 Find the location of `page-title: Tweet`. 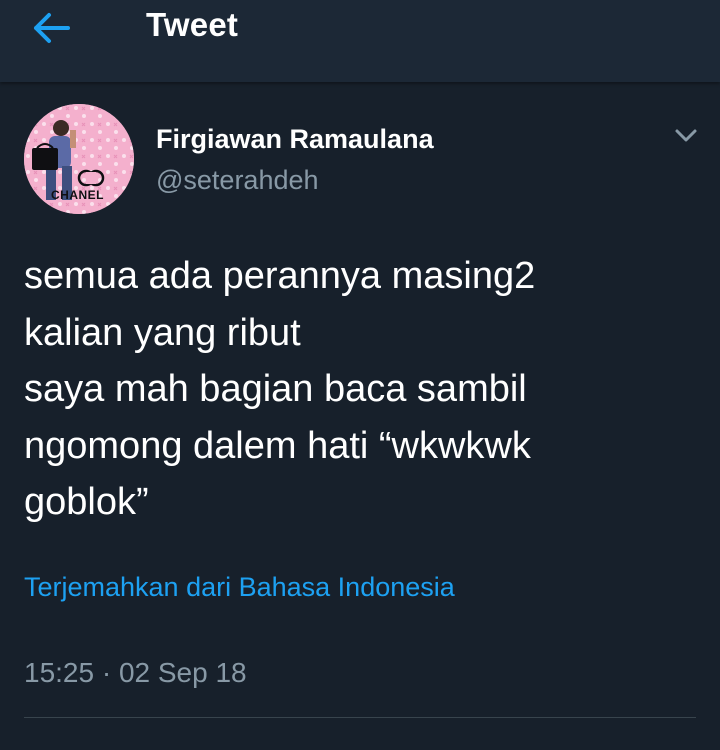

page-title: Tweet is located at coordinates (192, 24).